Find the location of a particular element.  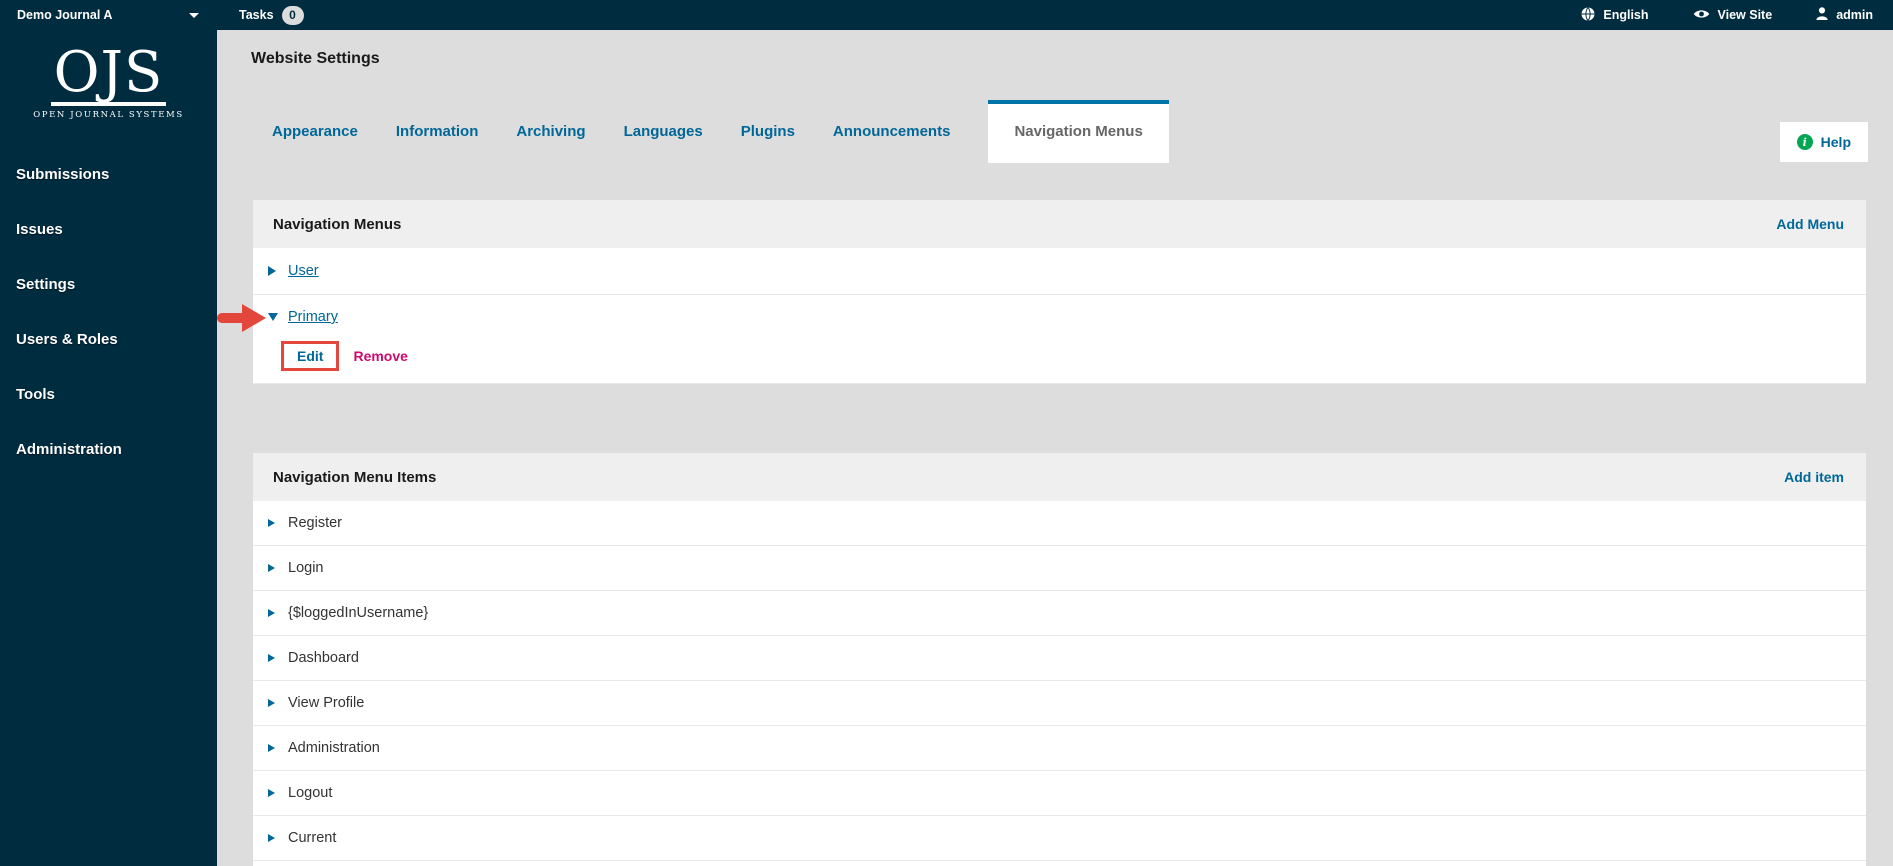

tab-information: Information is located at coordinates (437, 143).